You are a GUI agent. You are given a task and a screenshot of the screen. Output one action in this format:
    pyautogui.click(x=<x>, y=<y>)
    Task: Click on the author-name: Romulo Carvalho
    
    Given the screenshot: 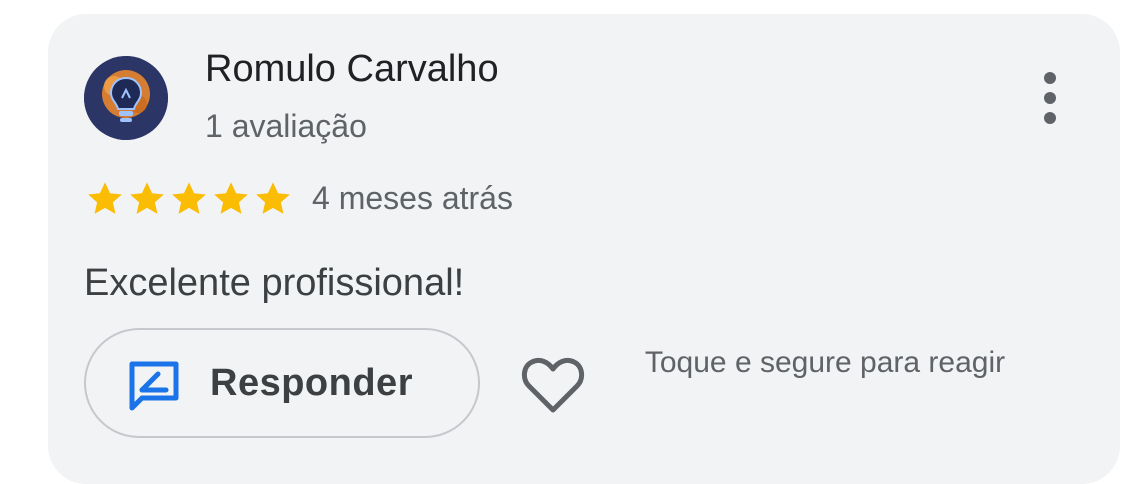 What is the action you would take?
    pyautogui.click(x=352, y=69)
    